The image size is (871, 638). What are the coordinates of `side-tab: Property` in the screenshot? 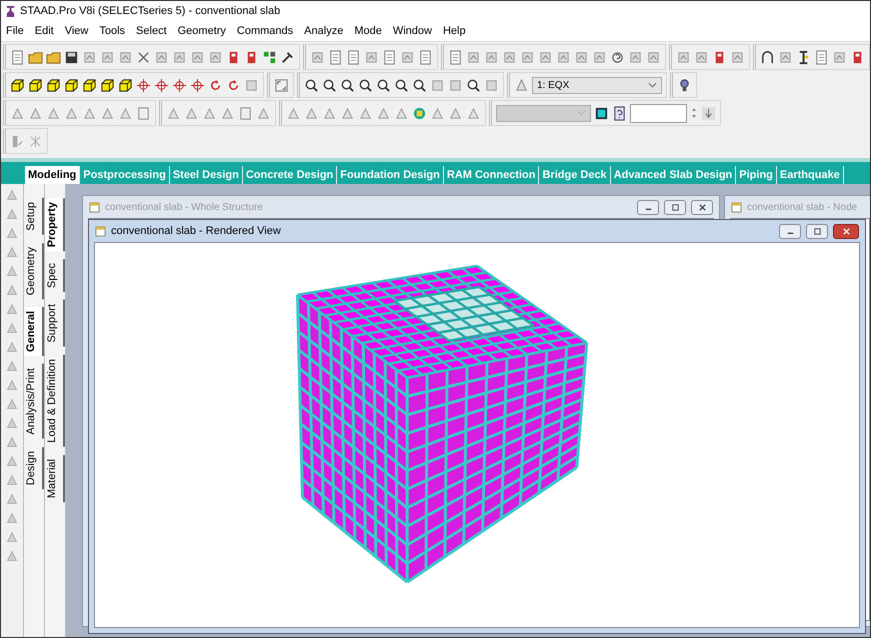 It's located at (55, 225).